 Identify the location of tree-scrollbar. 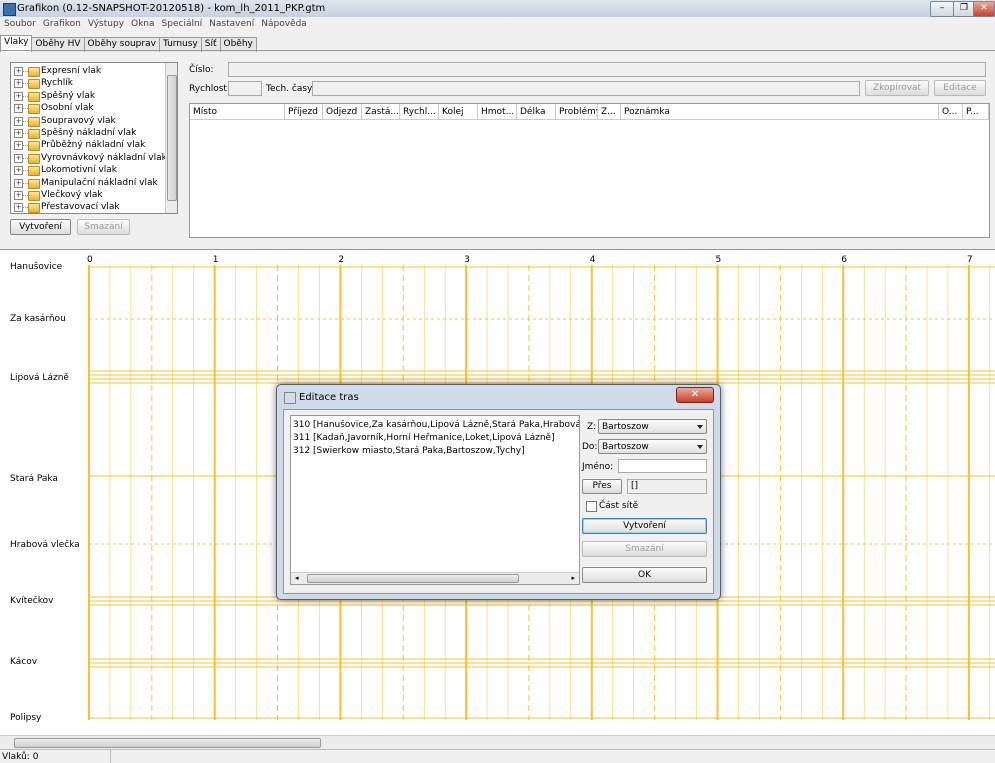
(171, 138).